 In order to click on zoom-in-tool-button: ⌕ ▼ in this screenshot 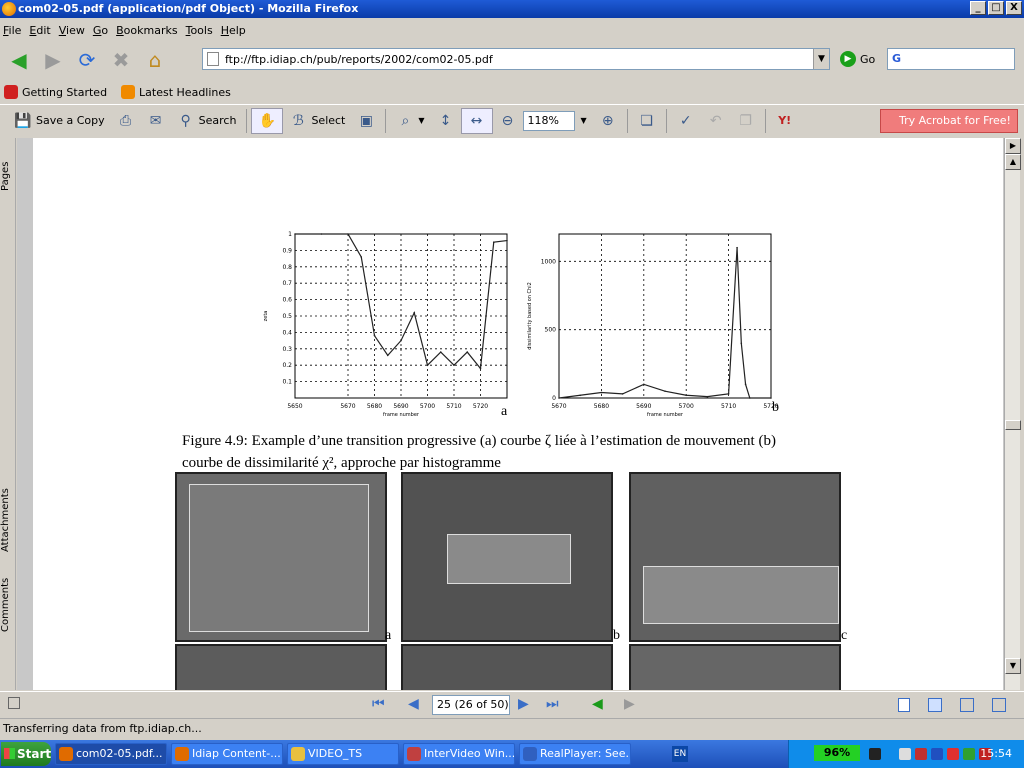, I will do `click(410, 121)`.